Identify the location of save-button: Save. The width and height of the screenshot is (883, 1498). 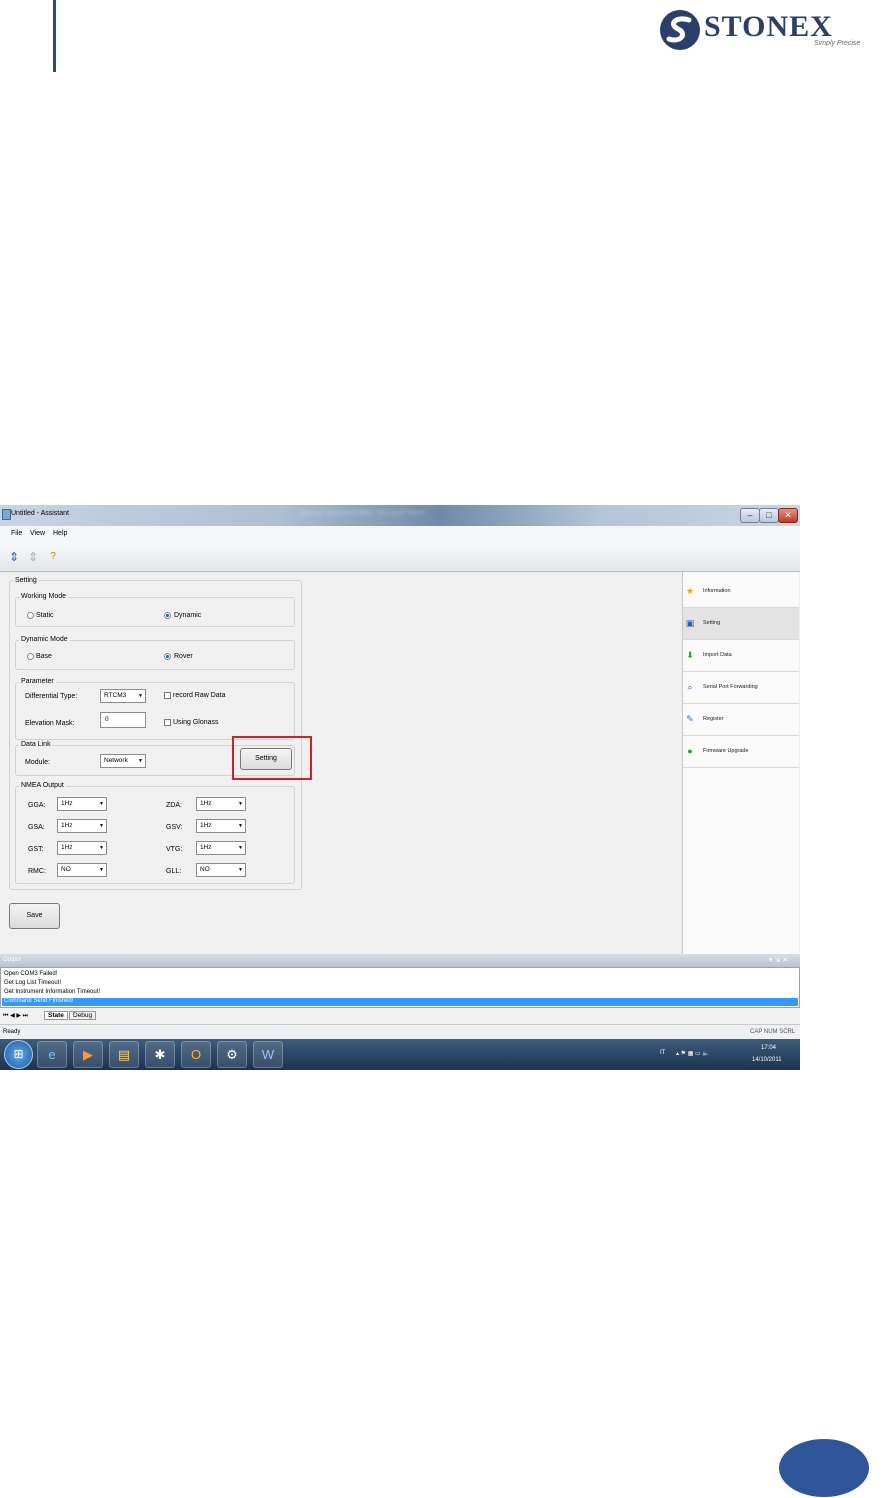
(34, 916).